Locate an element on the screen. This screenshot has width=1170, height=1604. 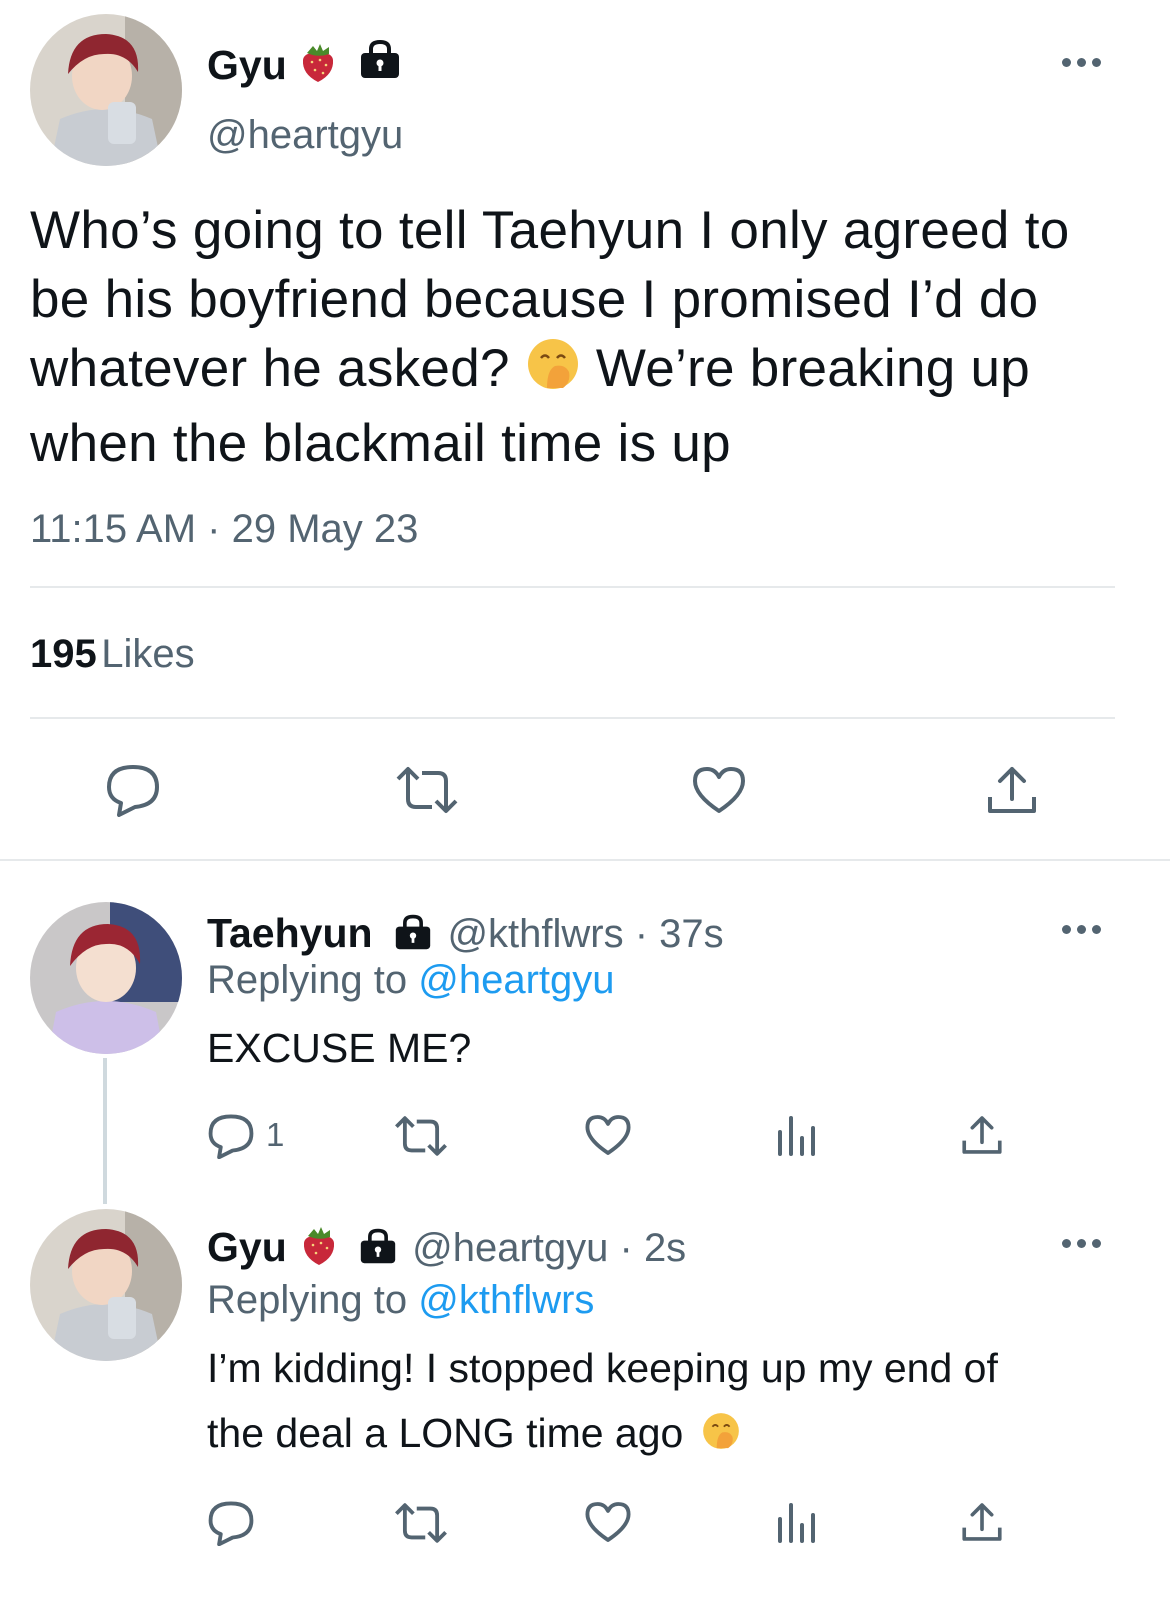
reply-header: Gyu @heartgyu · 2s is located at coordinates (447, 1247).